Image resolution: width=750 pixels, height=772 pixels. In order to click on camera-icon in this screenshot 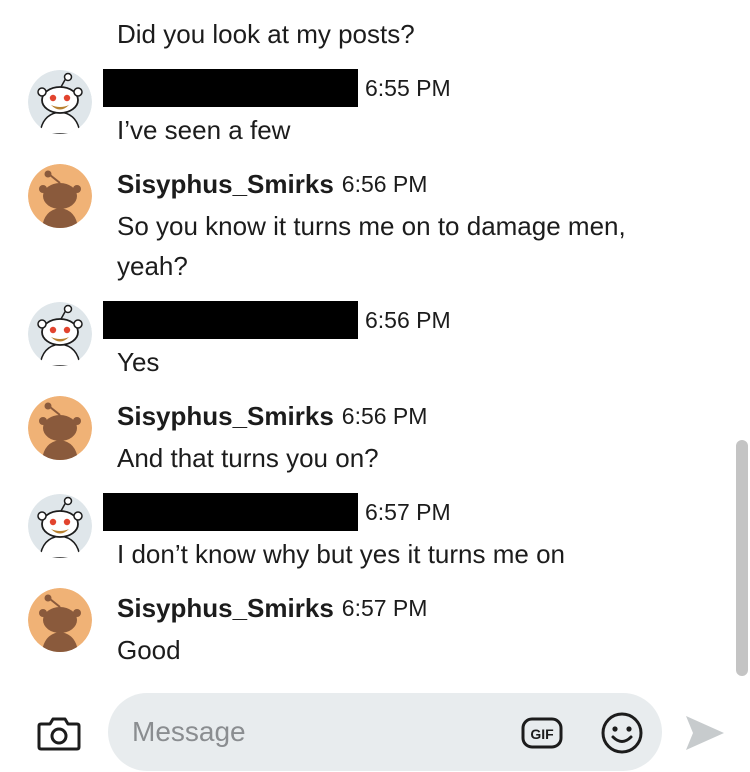, I will do `click(59, 734)`.